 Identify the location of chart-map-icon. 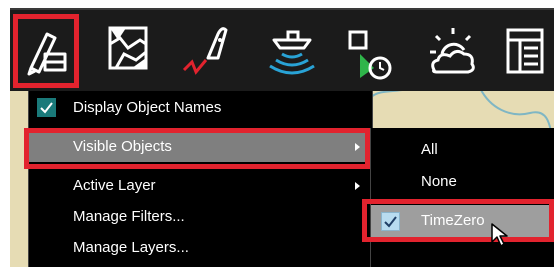
(128, 48).